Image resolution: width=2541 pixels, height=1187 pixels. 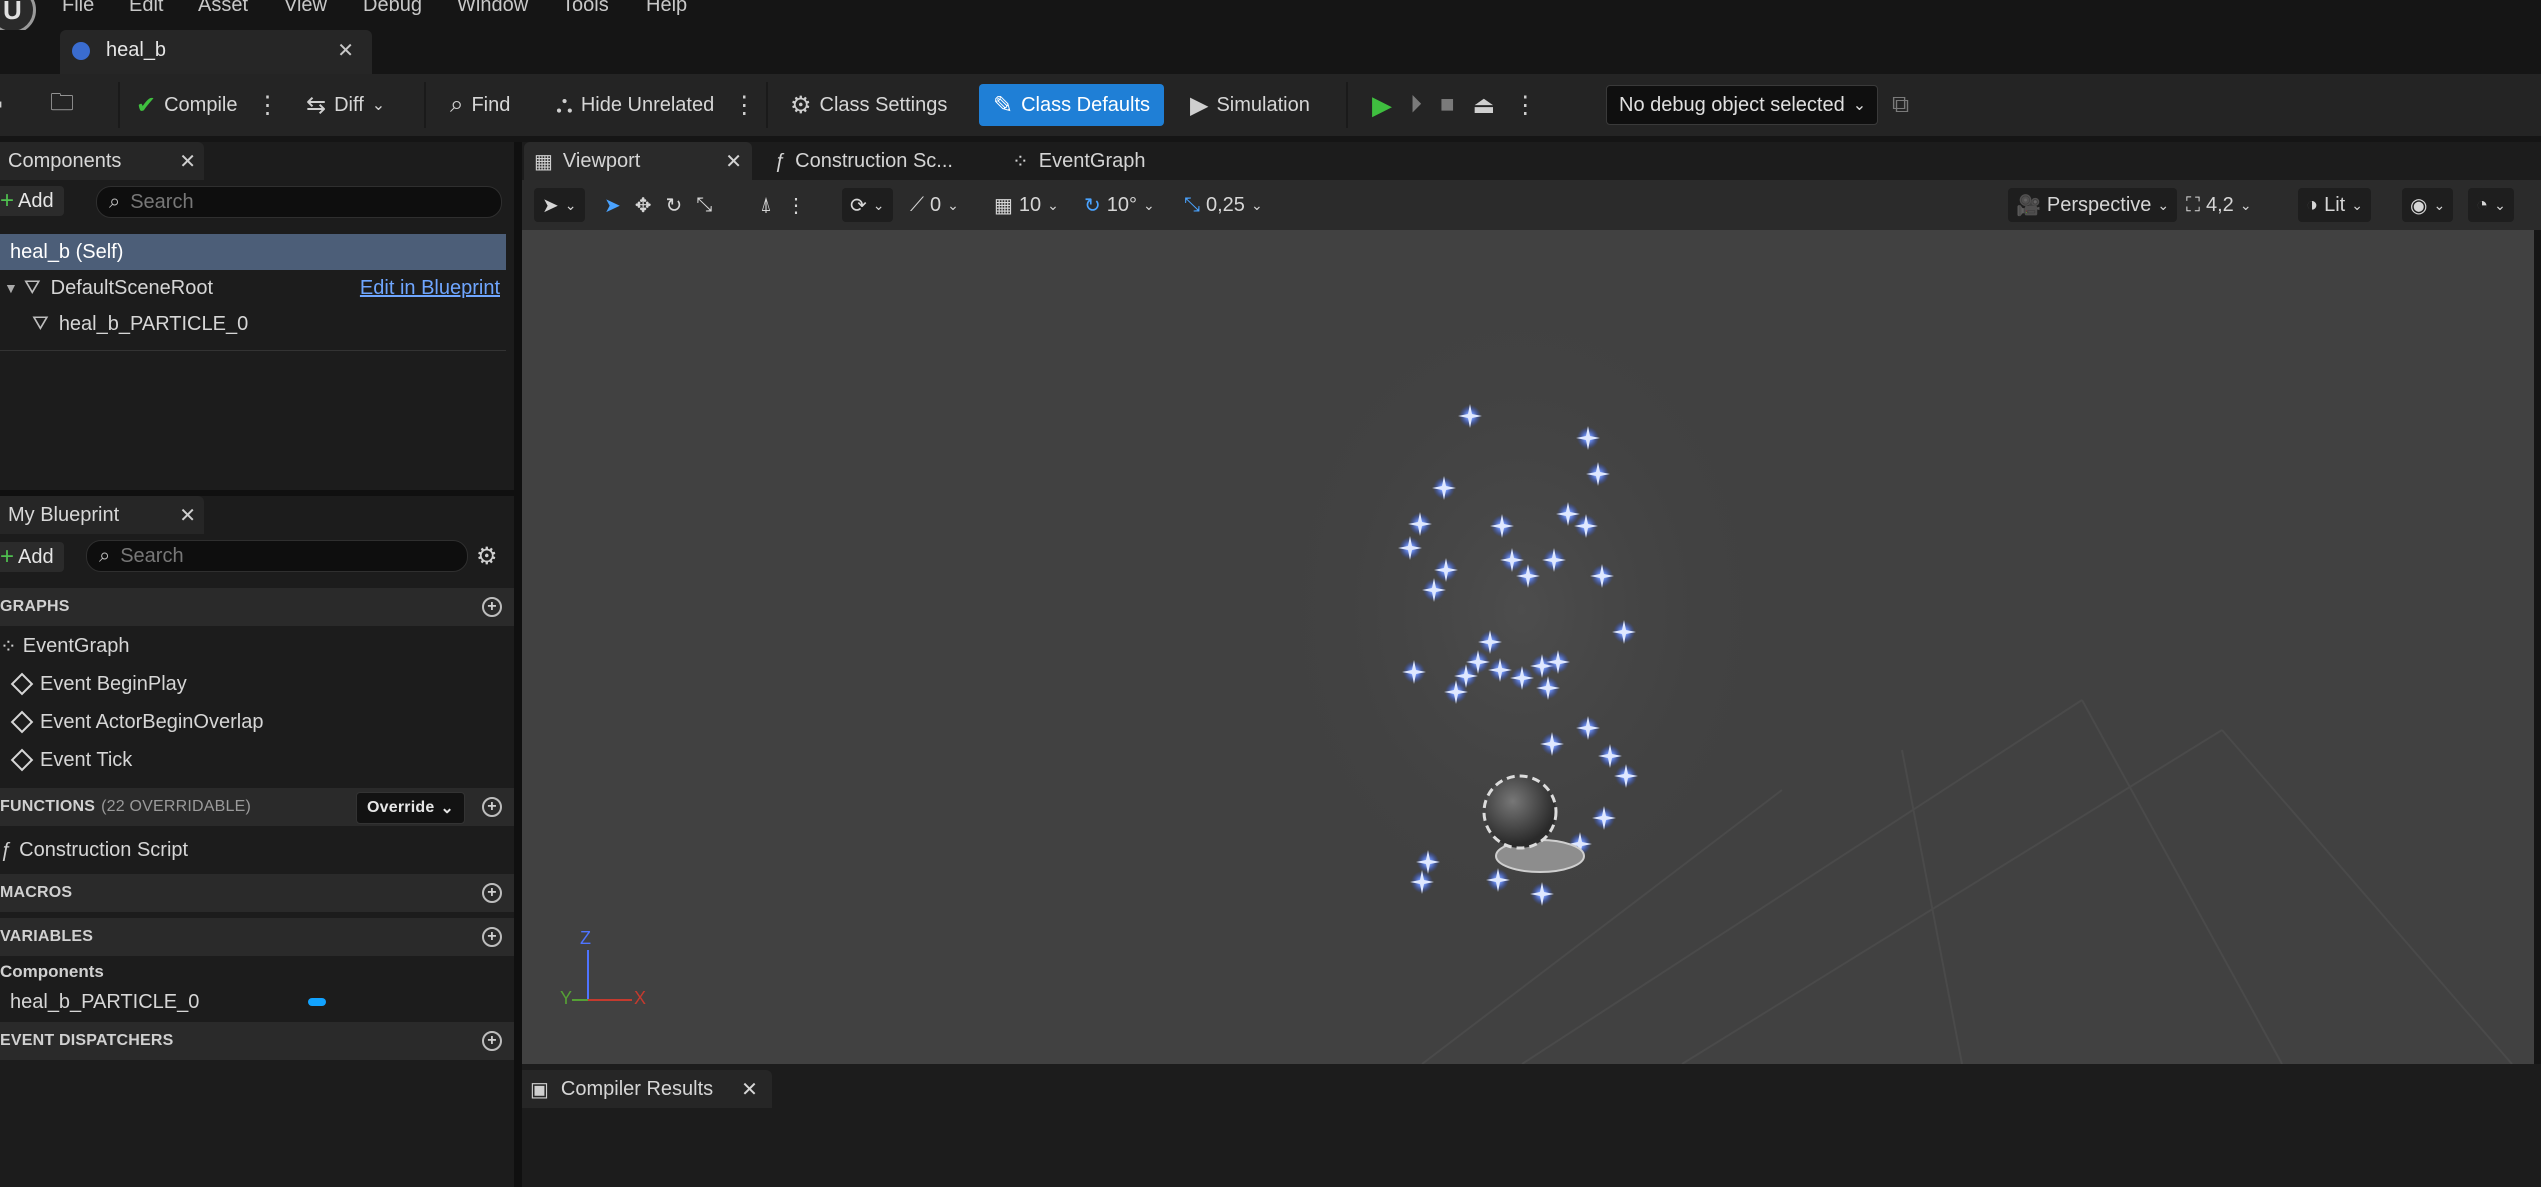 I want to click on menu-asset: Asset, so click(x=223, y=8).